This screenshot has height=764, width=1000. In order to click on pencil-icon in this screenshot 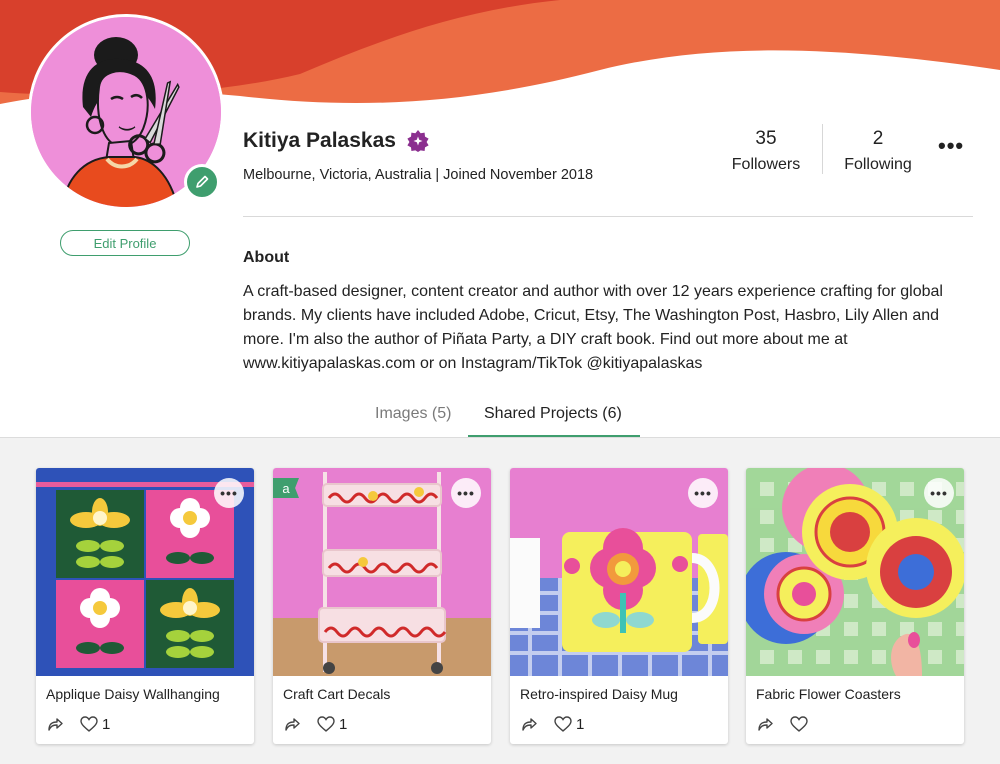, I will do `click(202, 181)`.